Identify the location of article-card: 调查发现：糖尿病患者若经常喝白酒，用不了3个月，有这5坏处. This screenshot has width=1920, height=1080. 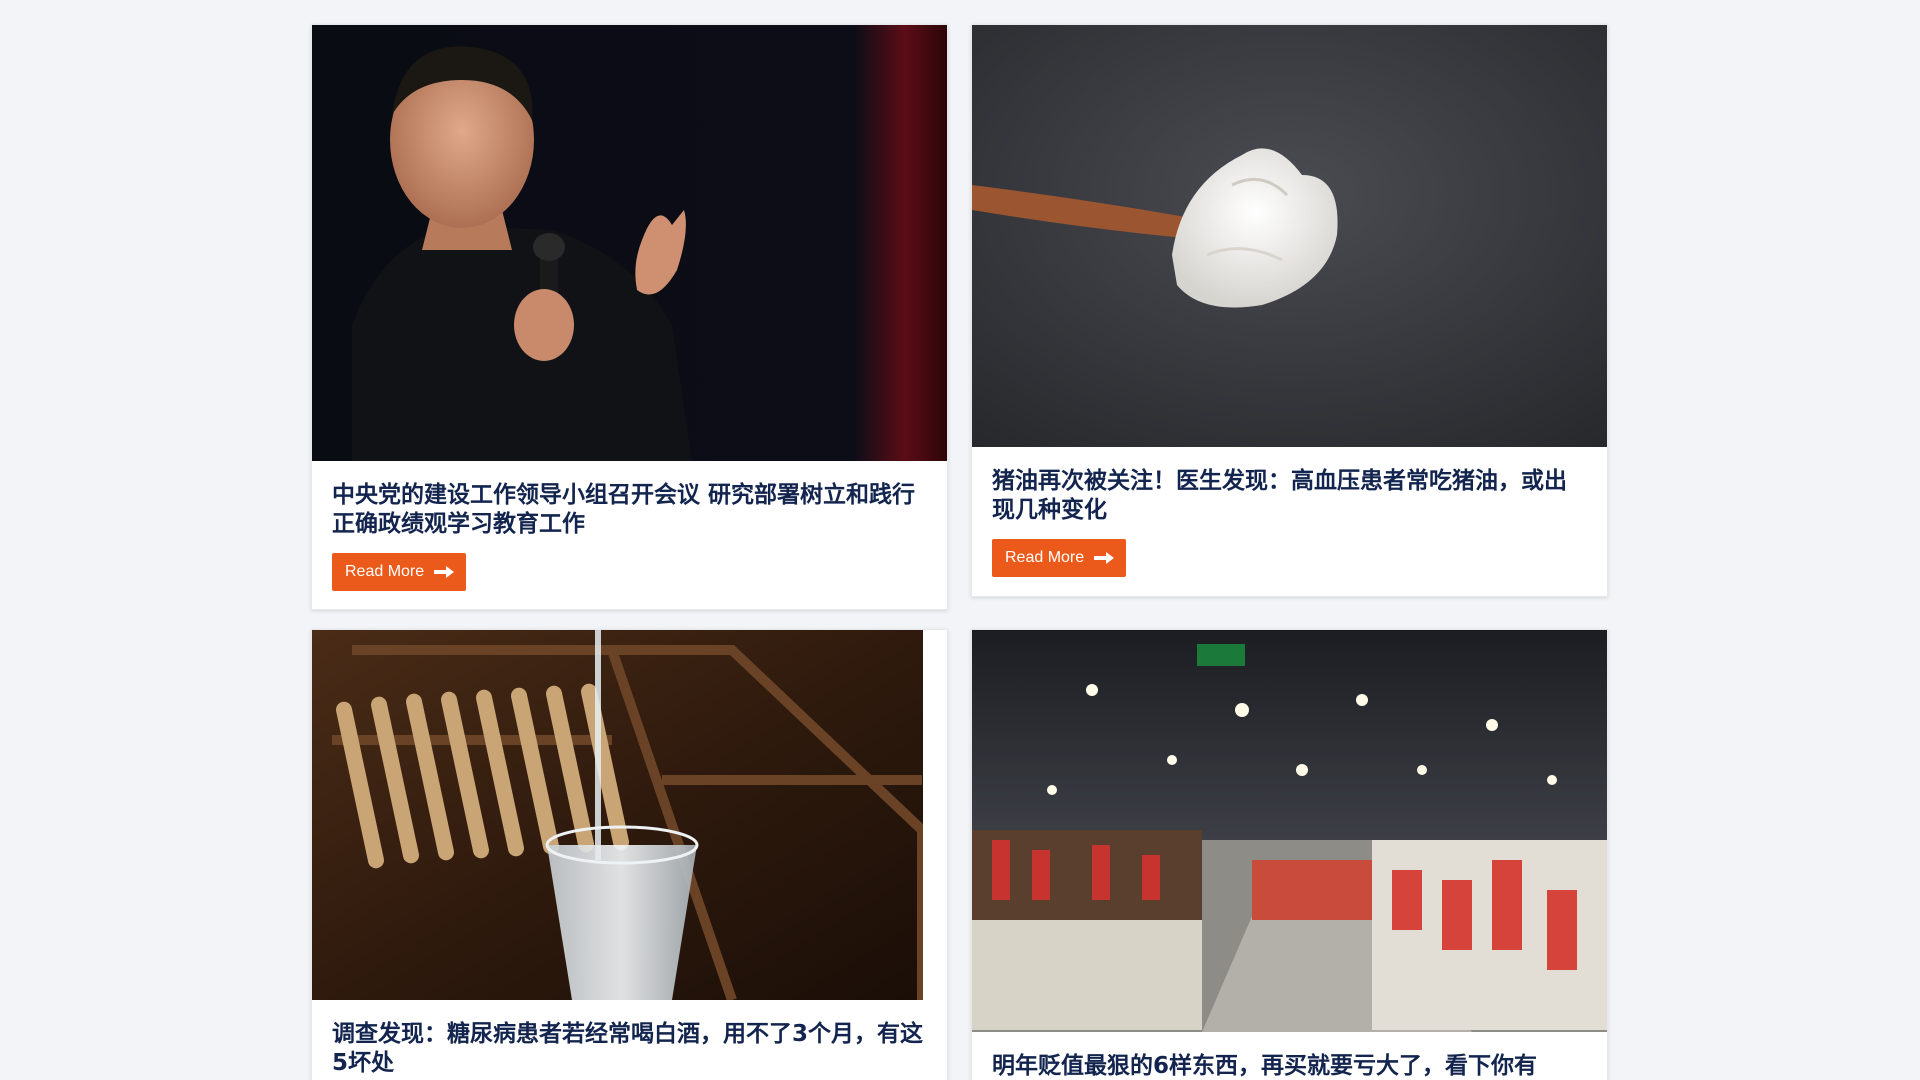
(629, 854).